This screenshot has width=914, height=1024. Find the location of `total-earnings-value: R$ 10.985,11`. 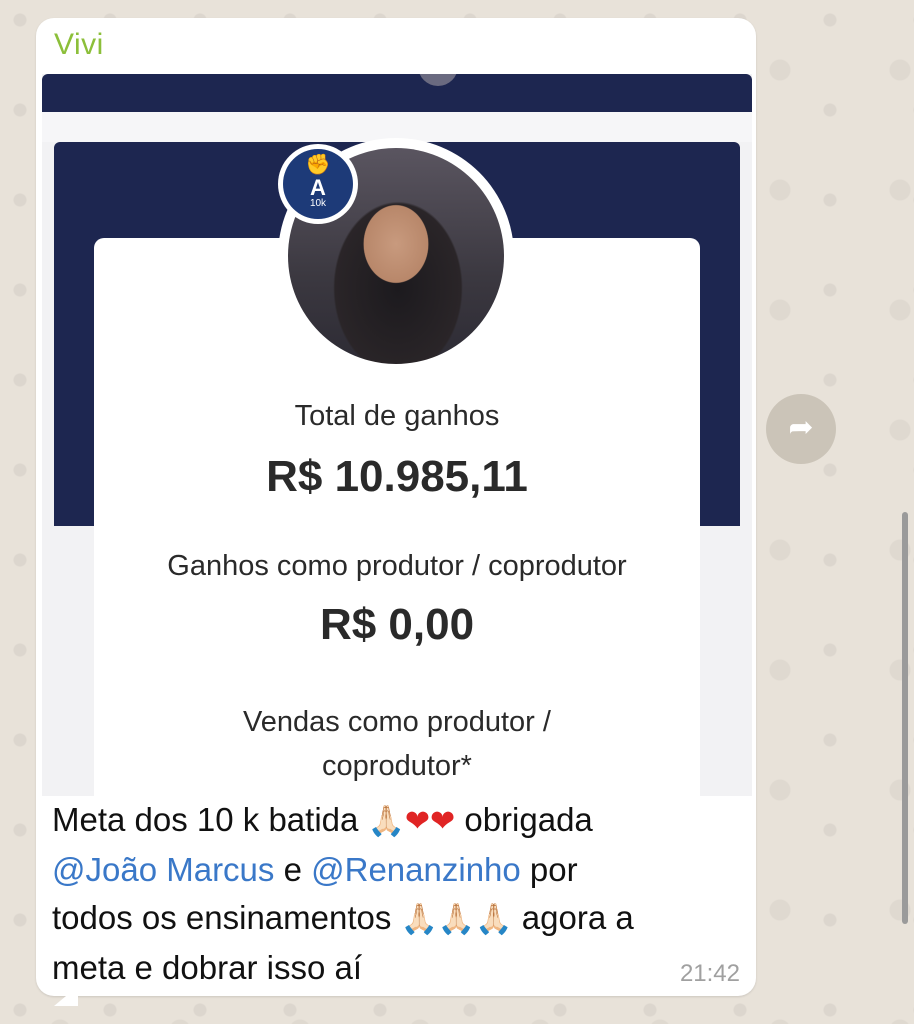

total-earnings-value: R$ 10.985,11 is located at coordinates (397, 476).